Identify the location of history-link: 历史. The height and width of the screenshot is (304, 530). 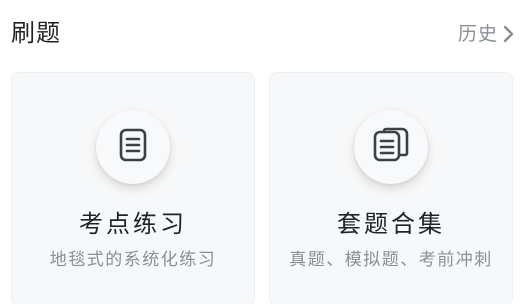
(487, 34).